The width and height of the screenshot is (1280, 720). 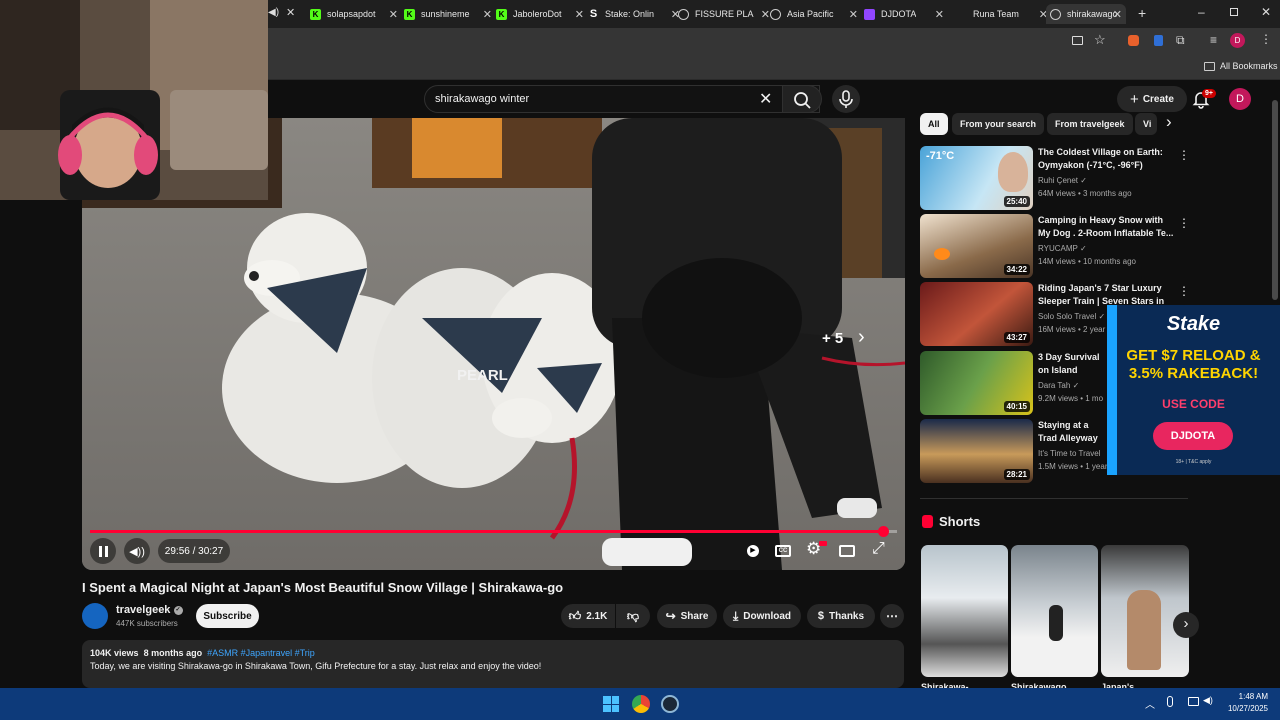 I want to click on channel-avatar, so click(x=95, y=616).